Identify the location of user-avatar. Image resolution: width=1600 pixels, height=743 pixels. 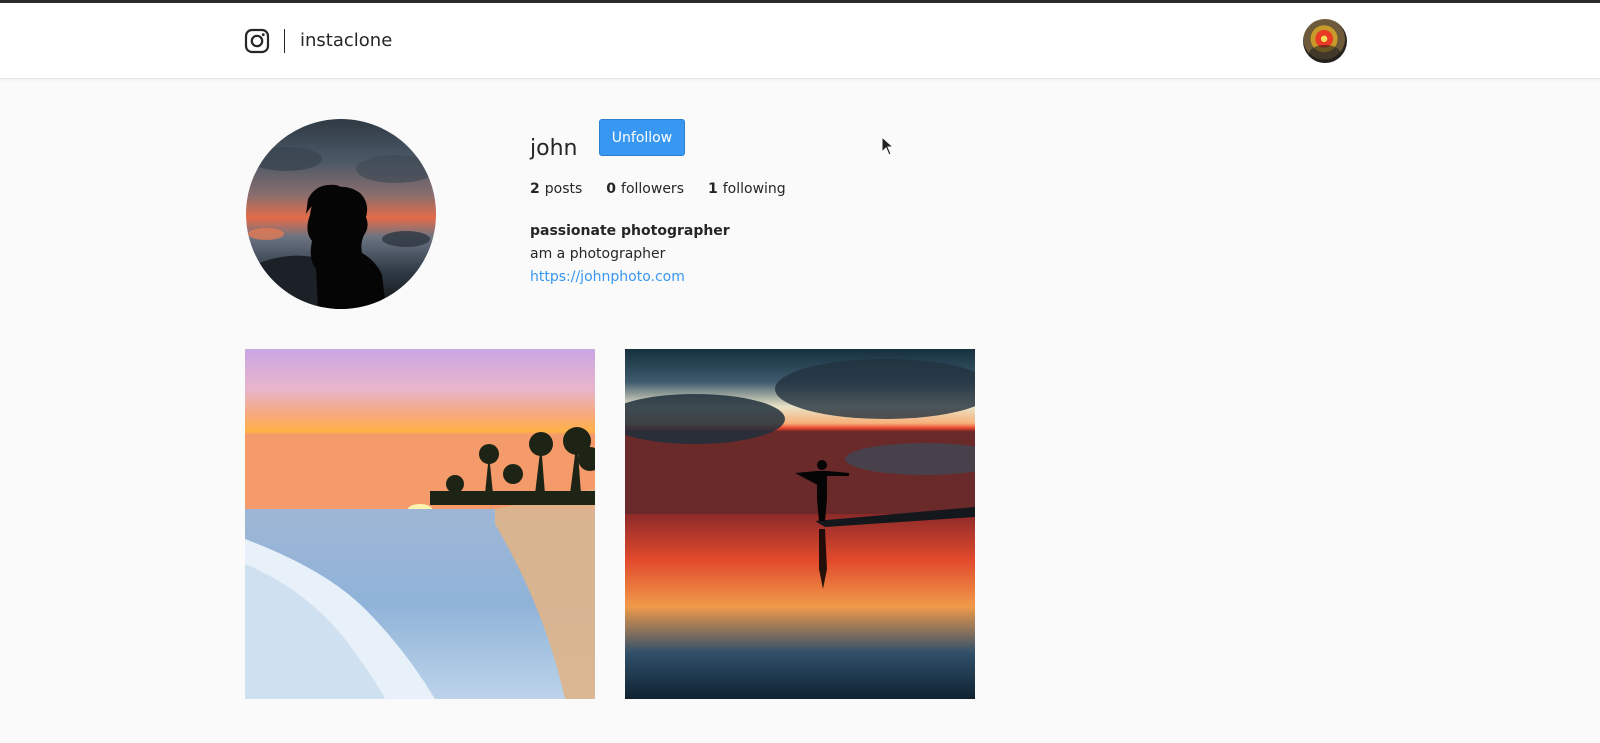
(1325, 41).